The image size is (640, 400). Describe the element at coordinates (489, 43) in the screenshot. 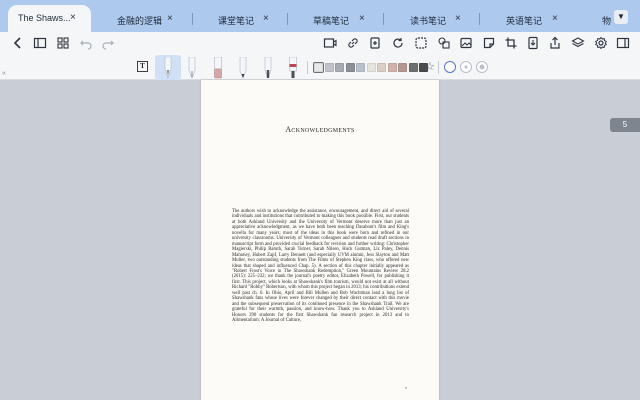

I see `sticker-icon` at that location.